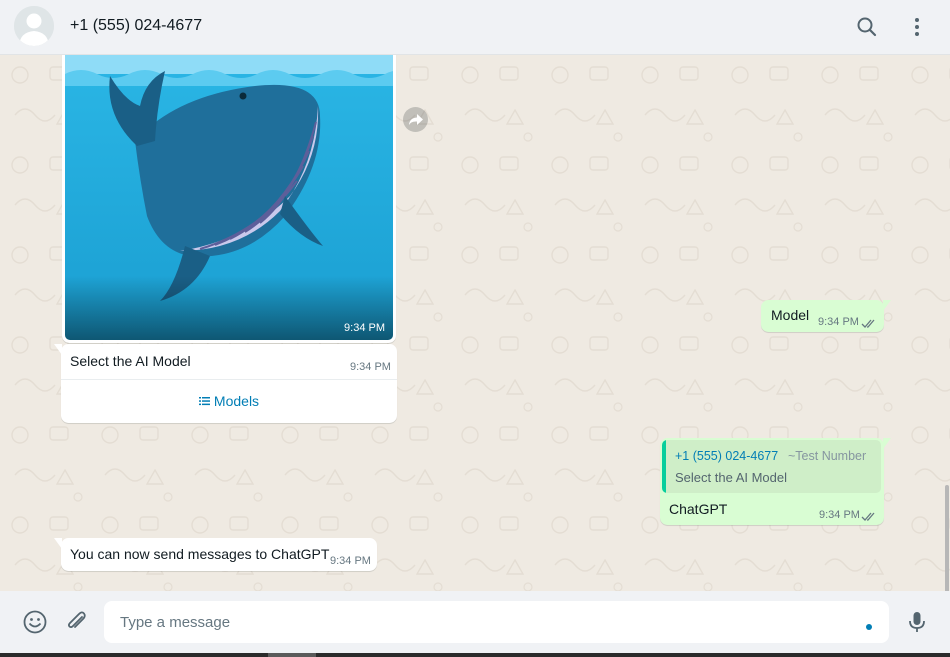  I want to click on quote-bar, so click(664, 466).